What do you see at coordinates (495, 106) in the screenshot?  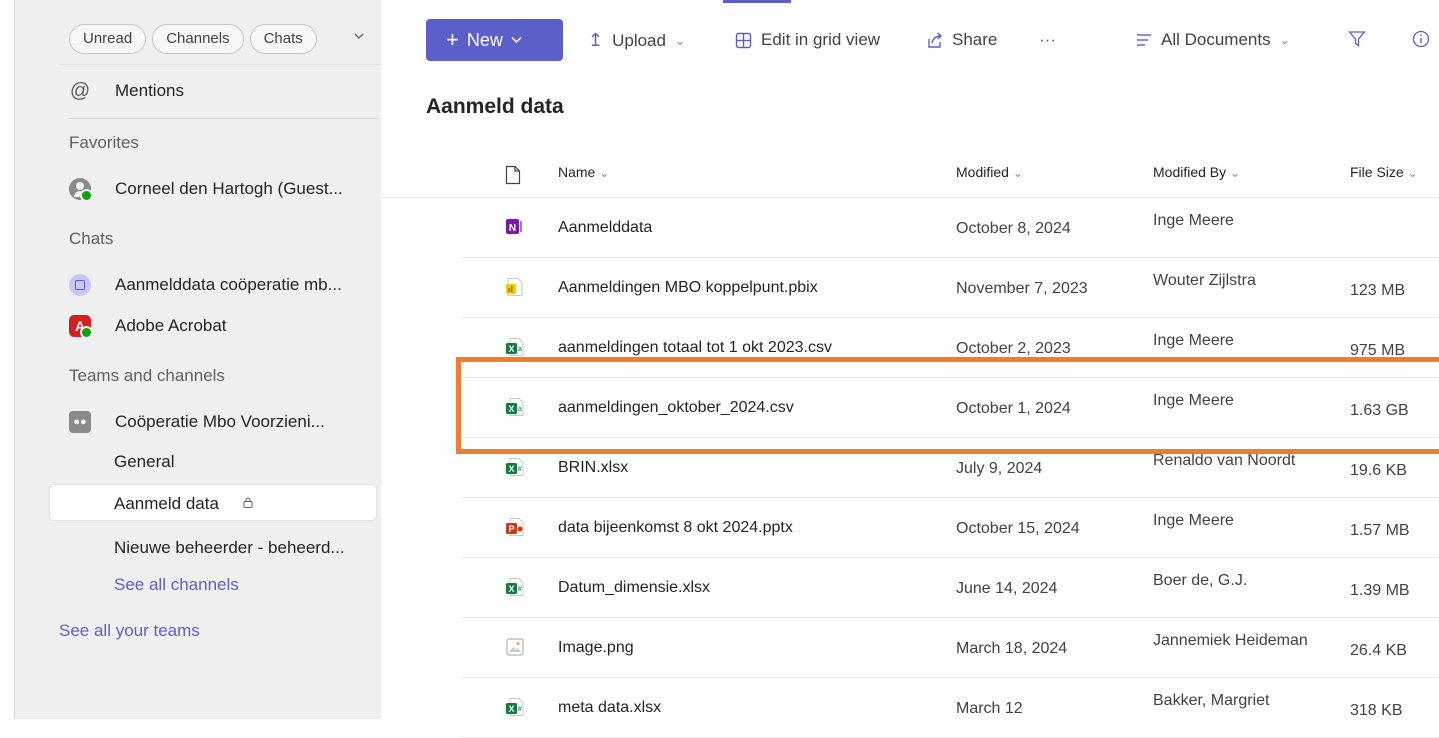 I see `library-title: Aanmeld data` at bounding box center [495, 106].